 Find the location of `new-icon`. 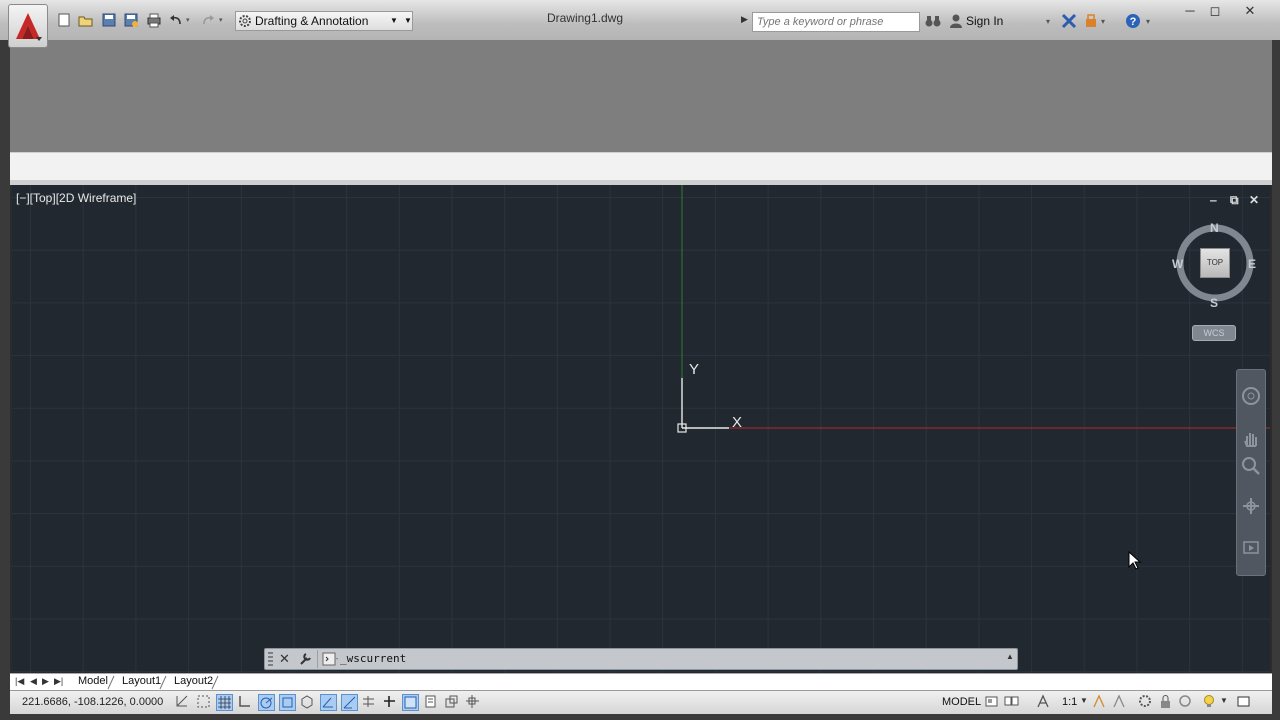

new-icon is located at coordinates (65, 21).